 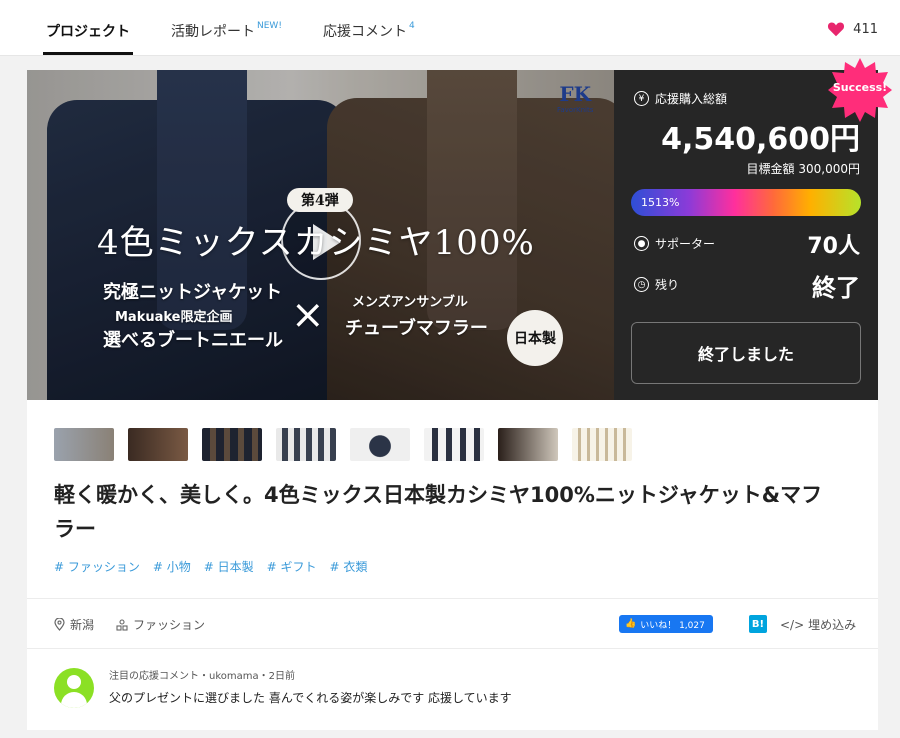 I want to click on total-label: ¥ 応援購入総額, so click(x=680, y=98).